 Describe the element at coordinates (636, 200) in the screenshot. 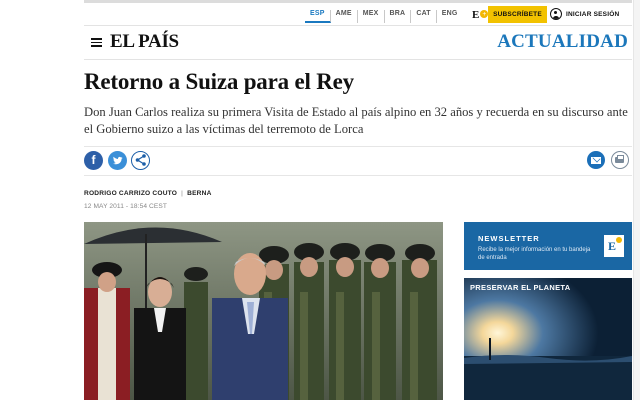

I see `scrollbar-track` at that location.